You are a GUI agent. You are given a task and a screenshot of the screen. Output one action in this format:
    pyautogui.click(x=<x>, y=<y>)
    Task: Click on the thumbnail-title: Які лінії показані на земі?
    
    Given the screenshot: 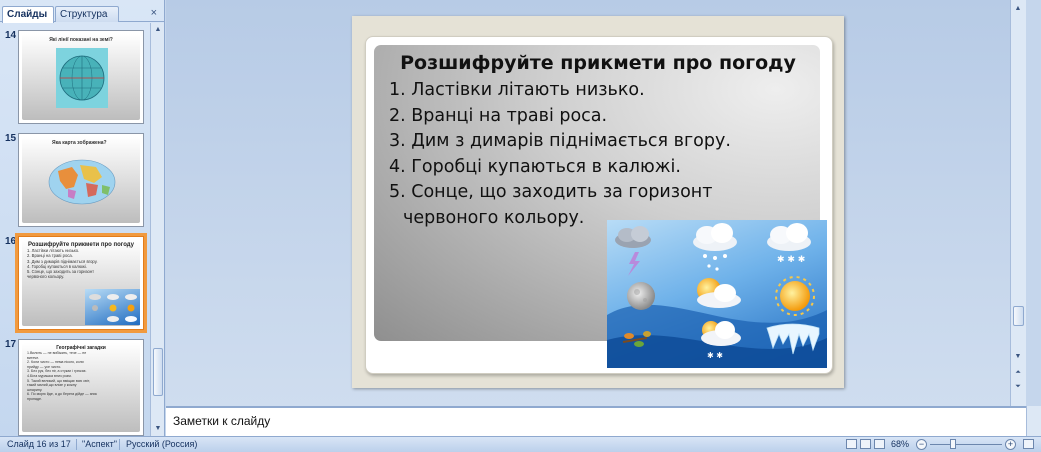 What is the action you would take?
    pyautogui.click(x=81, y=40)
    